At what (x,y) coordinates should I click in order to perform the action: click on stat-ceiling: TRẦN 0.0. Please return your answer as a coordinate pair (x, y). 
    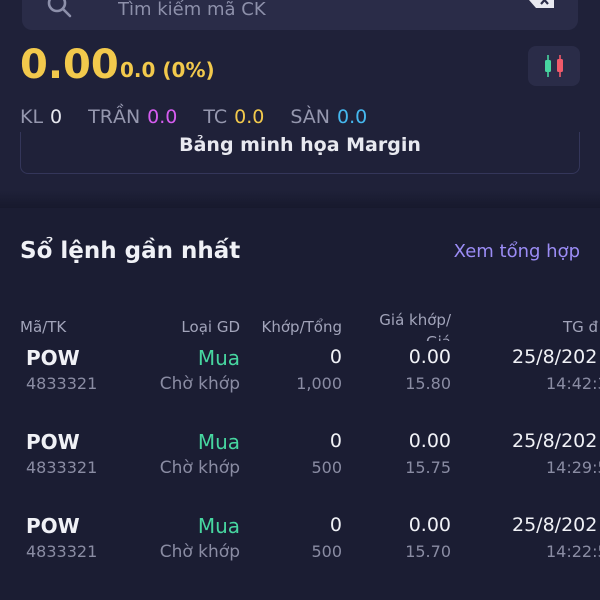
    Looking at the image, I should click on (132, 117).